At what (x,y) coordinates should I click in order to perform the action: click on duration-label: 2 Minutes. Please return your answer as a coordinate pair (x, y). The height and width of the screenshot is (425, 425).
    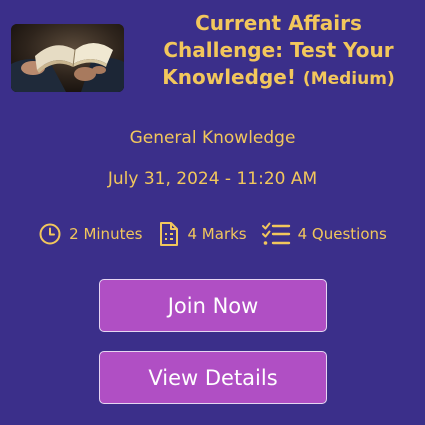
    Looking at the image, I should click on (106, 234).